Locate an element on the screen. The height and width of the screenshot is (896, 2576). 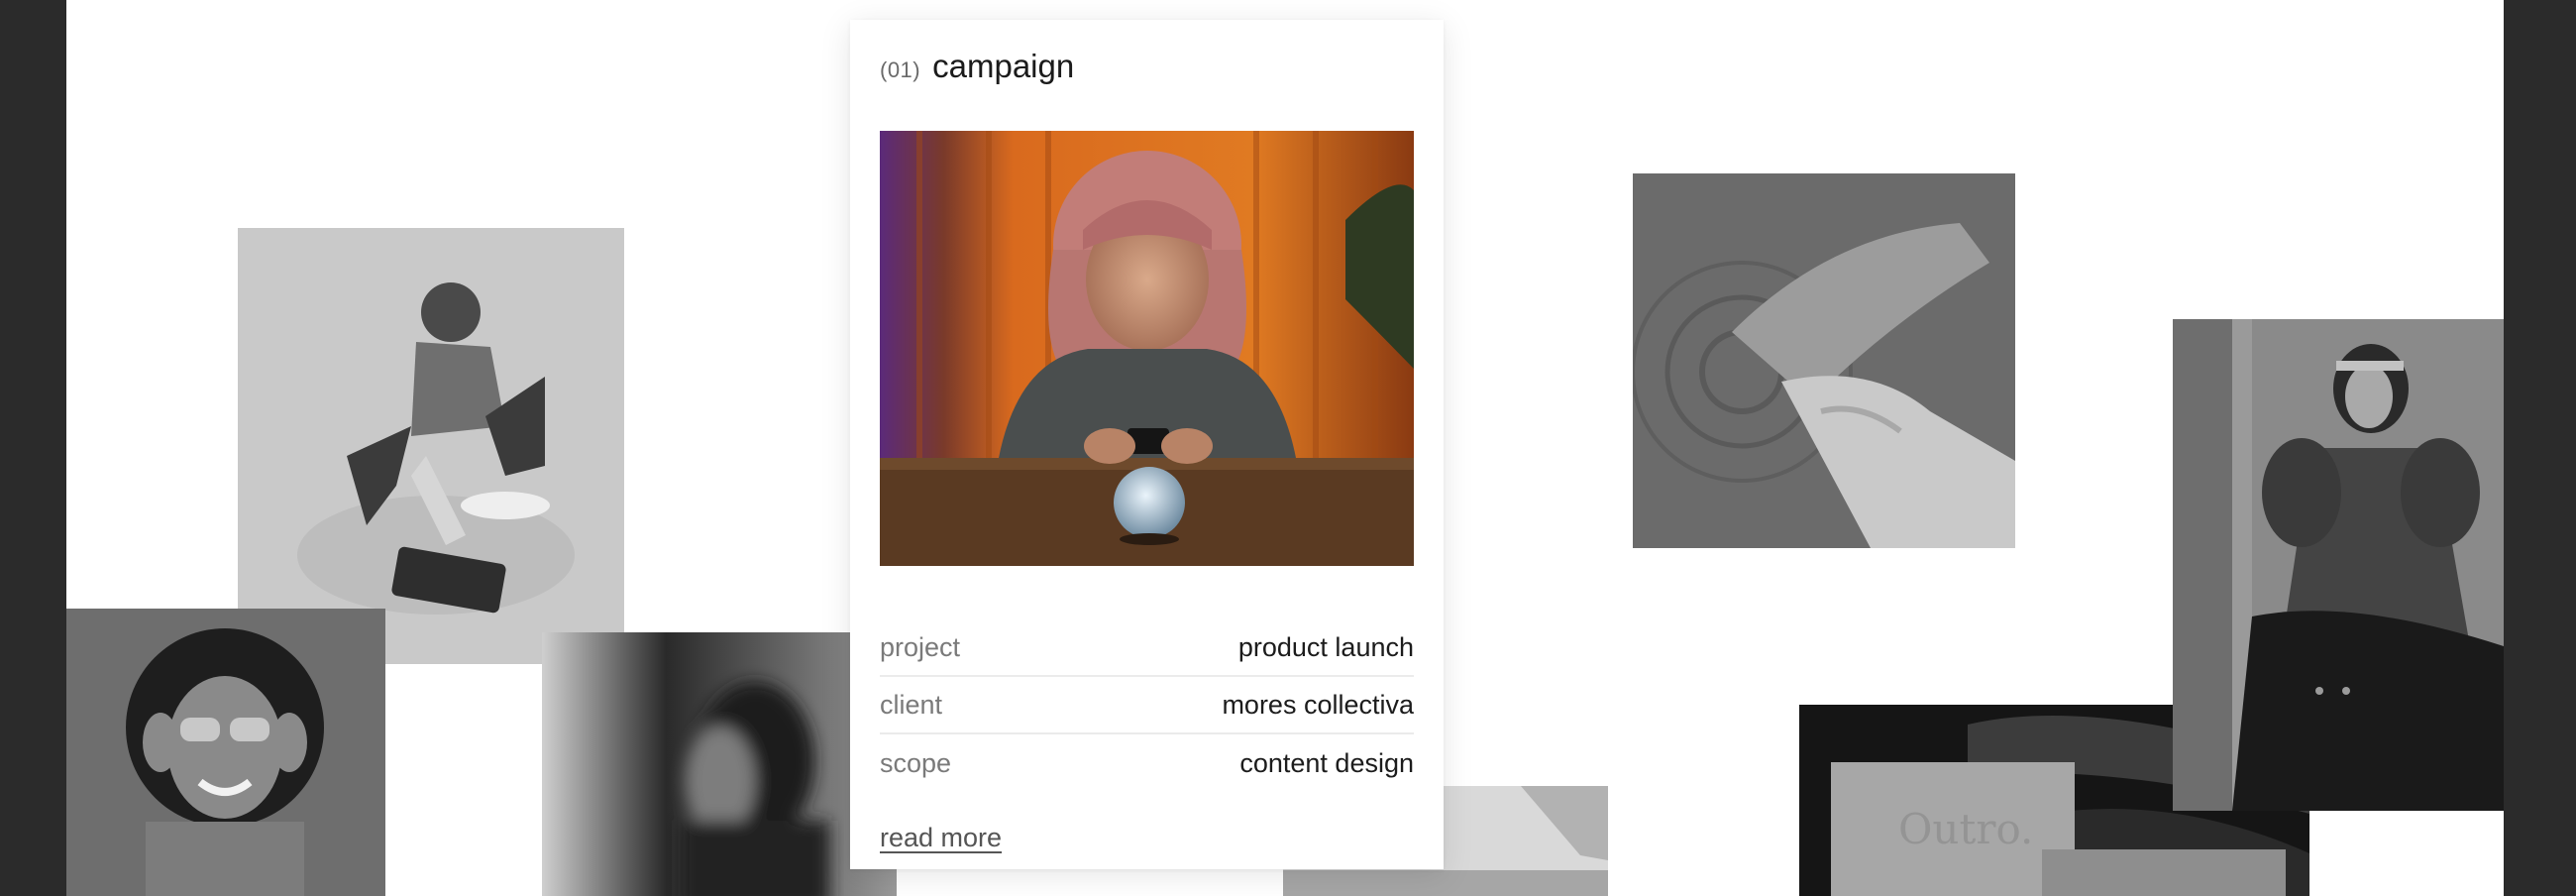
meta-value: content design is located at coordinates (1326, 762).